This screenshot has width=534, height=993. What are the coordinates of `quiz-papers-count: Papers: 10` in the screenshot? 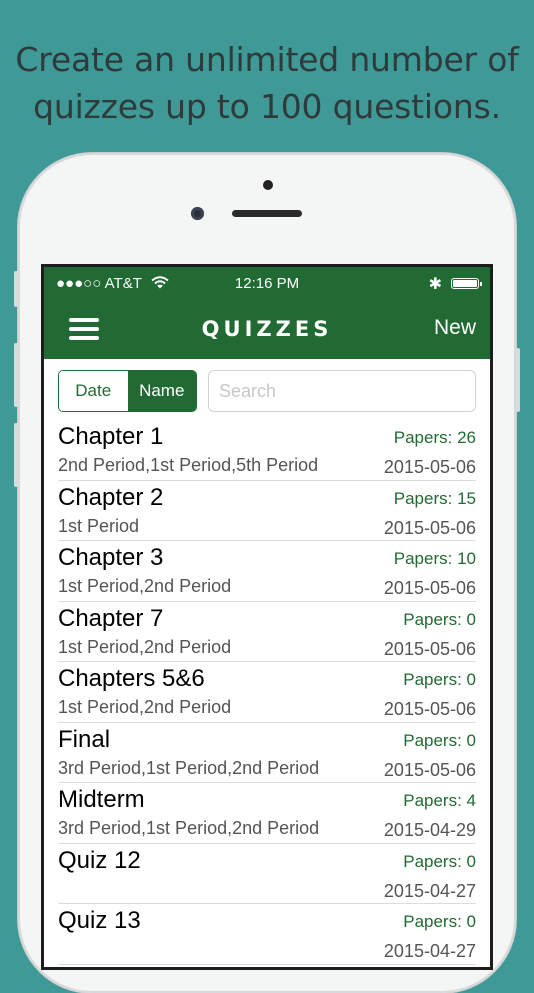 It's located at (434, 558).